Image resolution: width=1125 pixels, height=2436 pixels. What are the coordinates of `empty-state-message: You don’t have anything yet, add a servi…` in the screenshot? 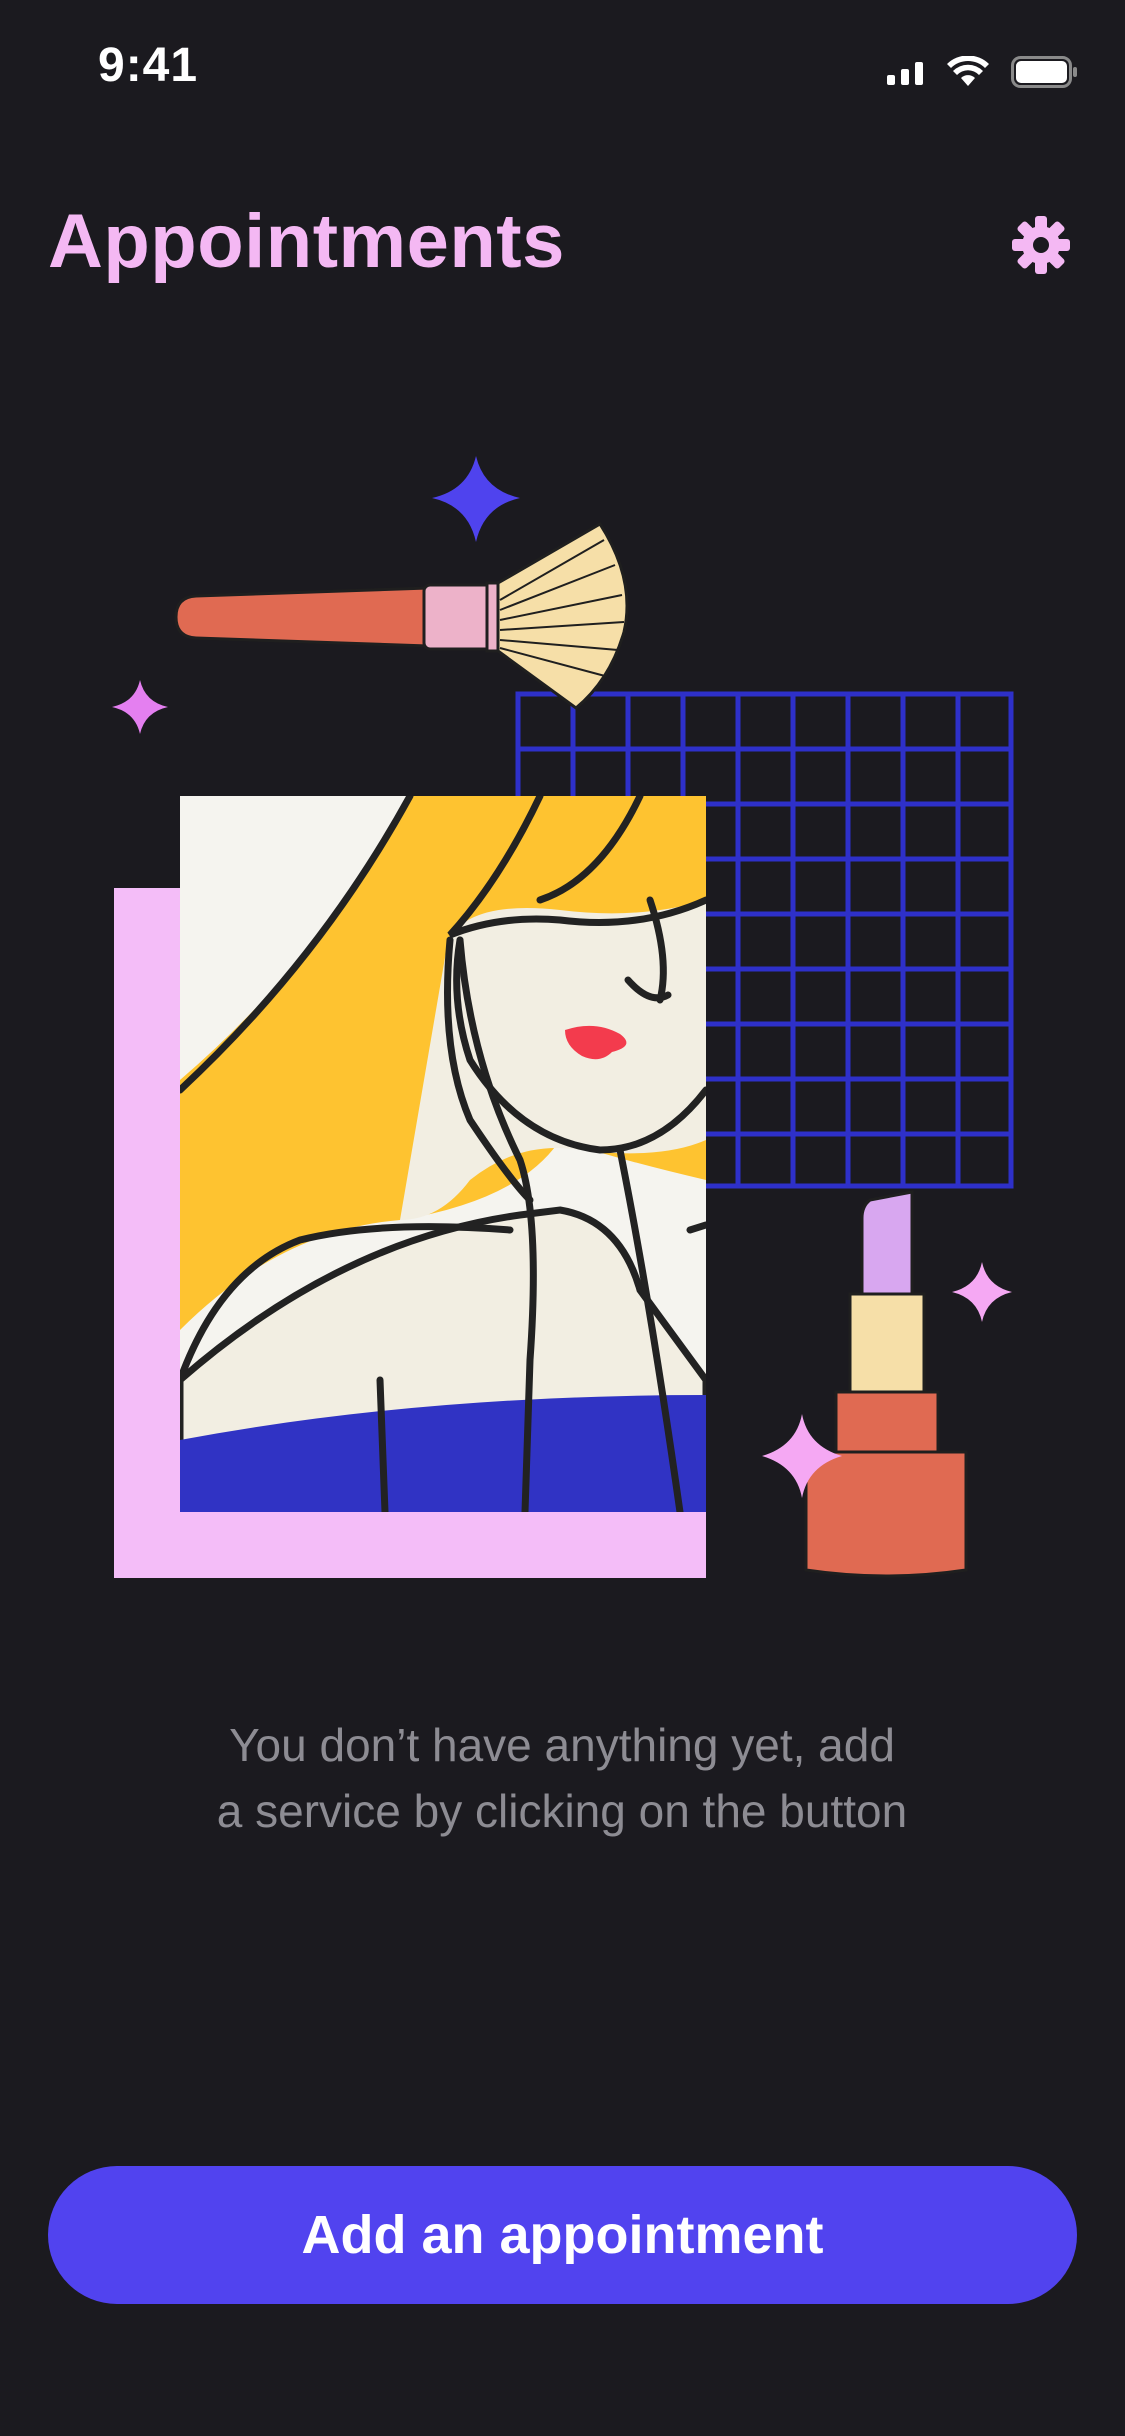 It's located at (562, 1778).